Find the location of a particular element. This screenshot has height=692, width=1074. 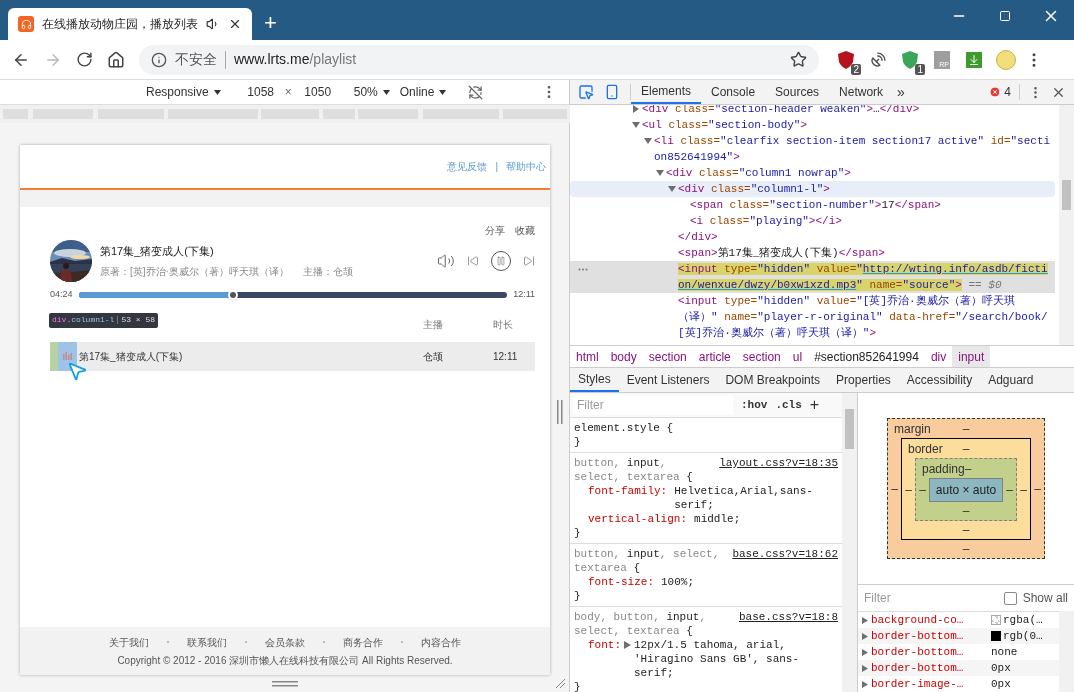

progress-track is located at coordinates (293, 294).